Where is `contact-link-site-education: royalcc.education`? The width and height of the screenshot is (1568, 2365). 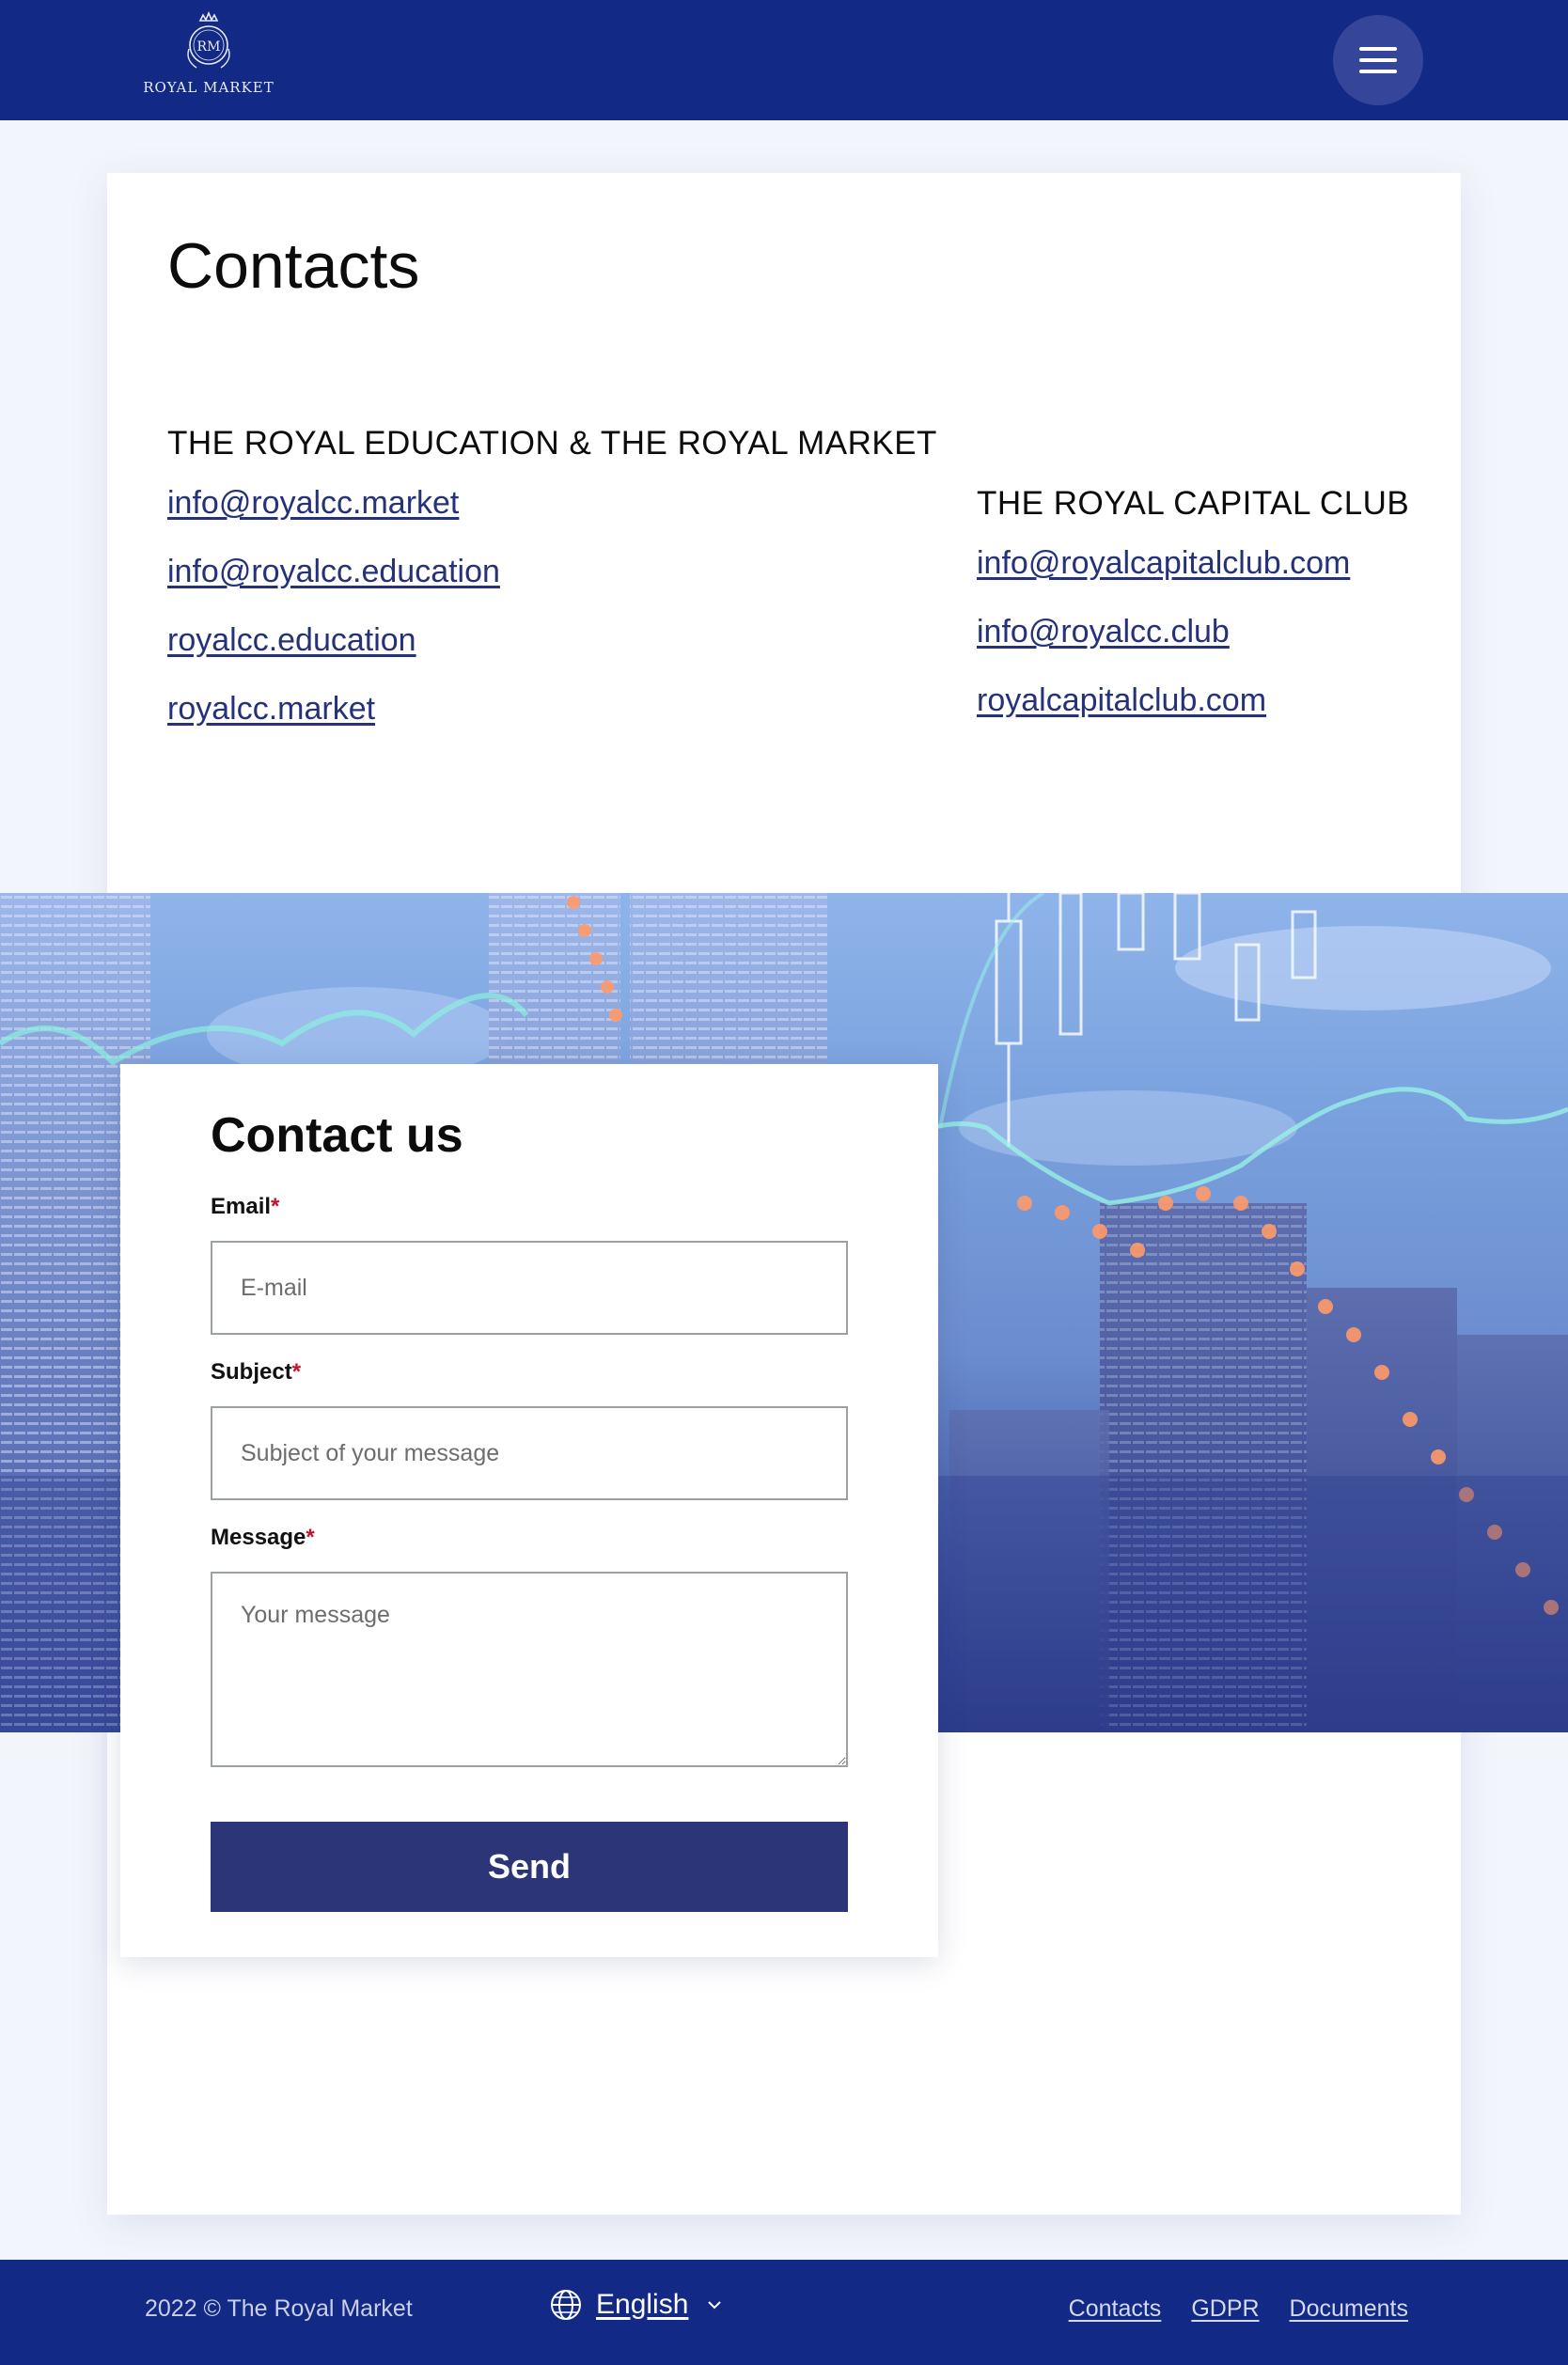
contact-link-site-education: royalcc.education is located at coordinates (552, 640).